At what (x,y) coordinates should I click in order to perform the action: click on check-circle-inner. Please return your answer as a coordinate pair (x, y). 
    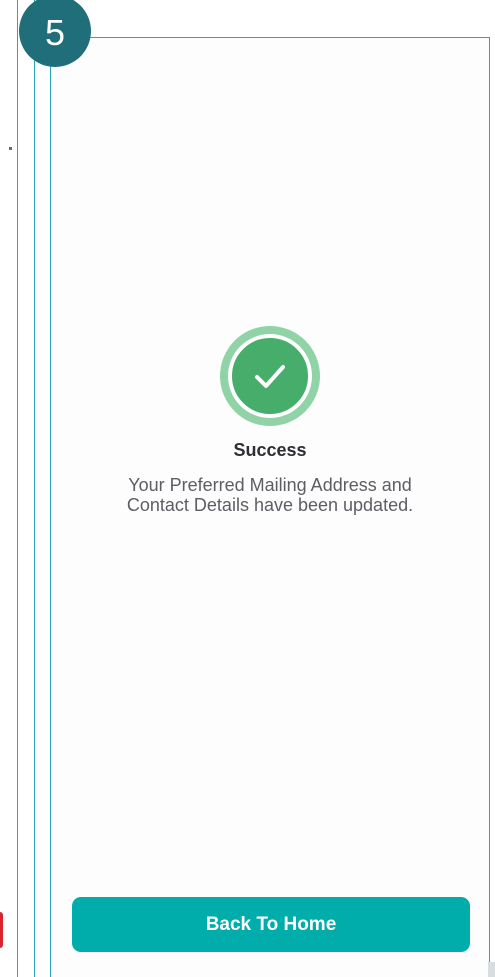
    Looking at the image, I should click on (270, 376).